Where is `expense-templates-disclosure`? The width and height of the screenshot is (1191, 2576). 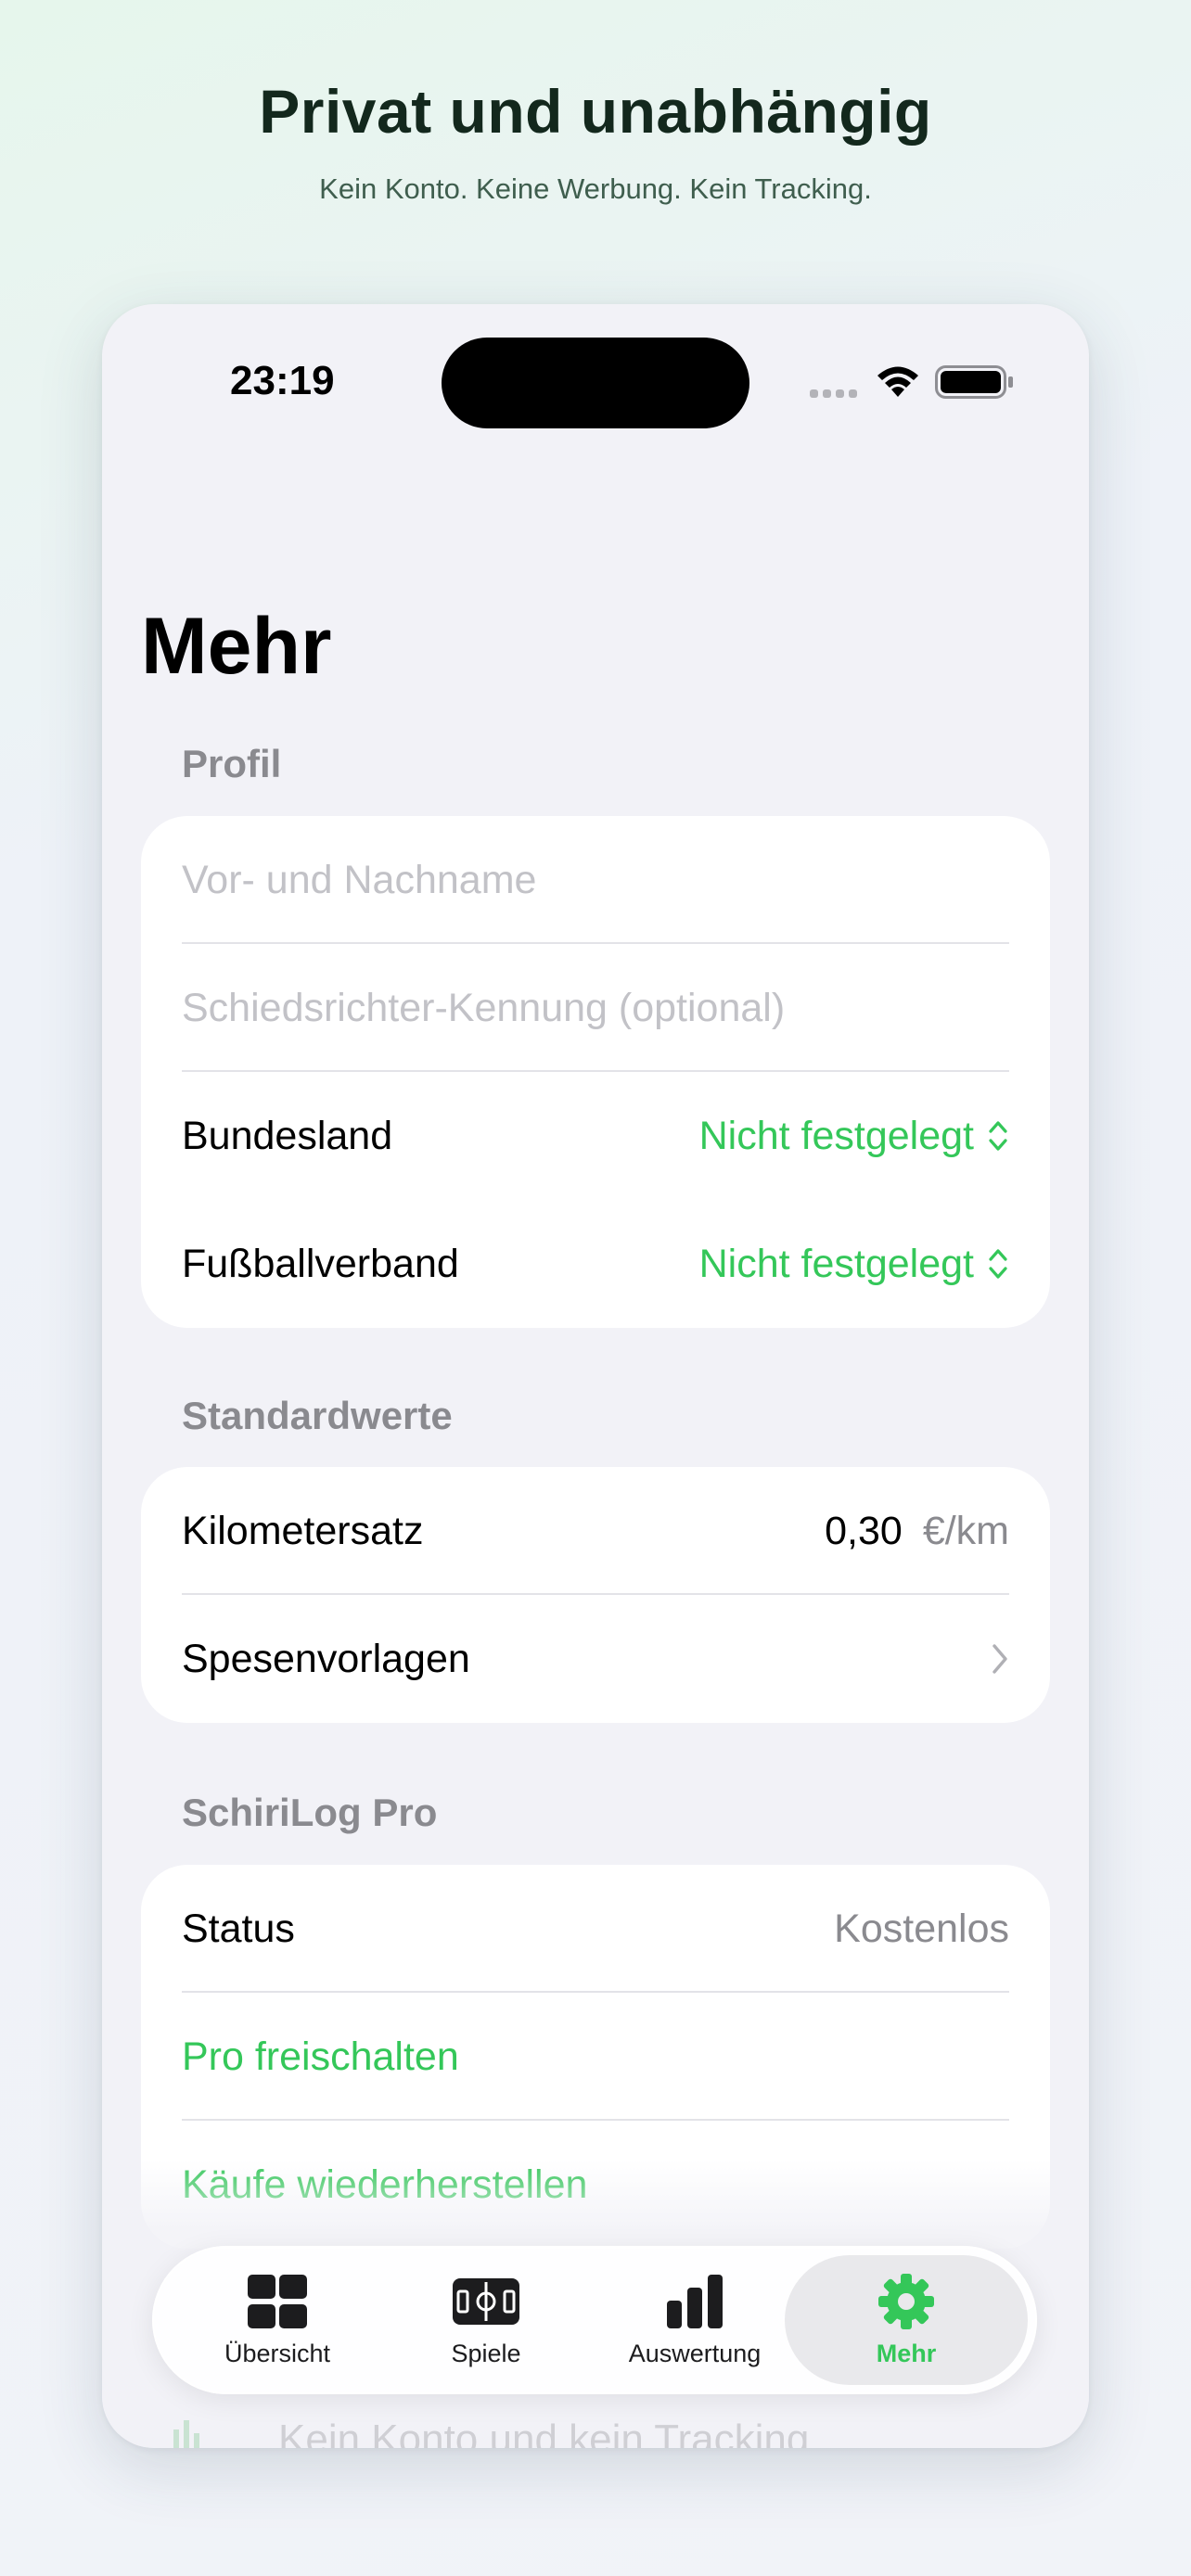
expense-templates-disclosure is located at coordinates (1000, 1659).